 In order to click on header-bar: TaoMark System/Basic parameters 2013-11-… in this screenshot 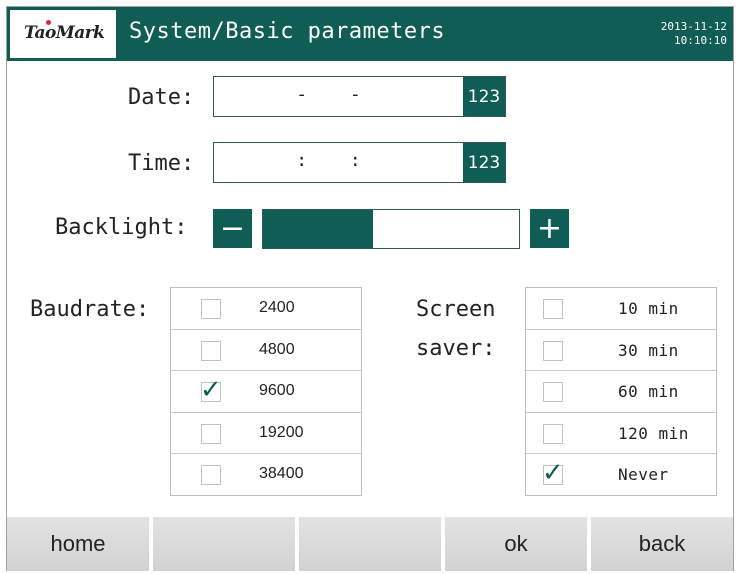, I will do `click(370, 34)`.